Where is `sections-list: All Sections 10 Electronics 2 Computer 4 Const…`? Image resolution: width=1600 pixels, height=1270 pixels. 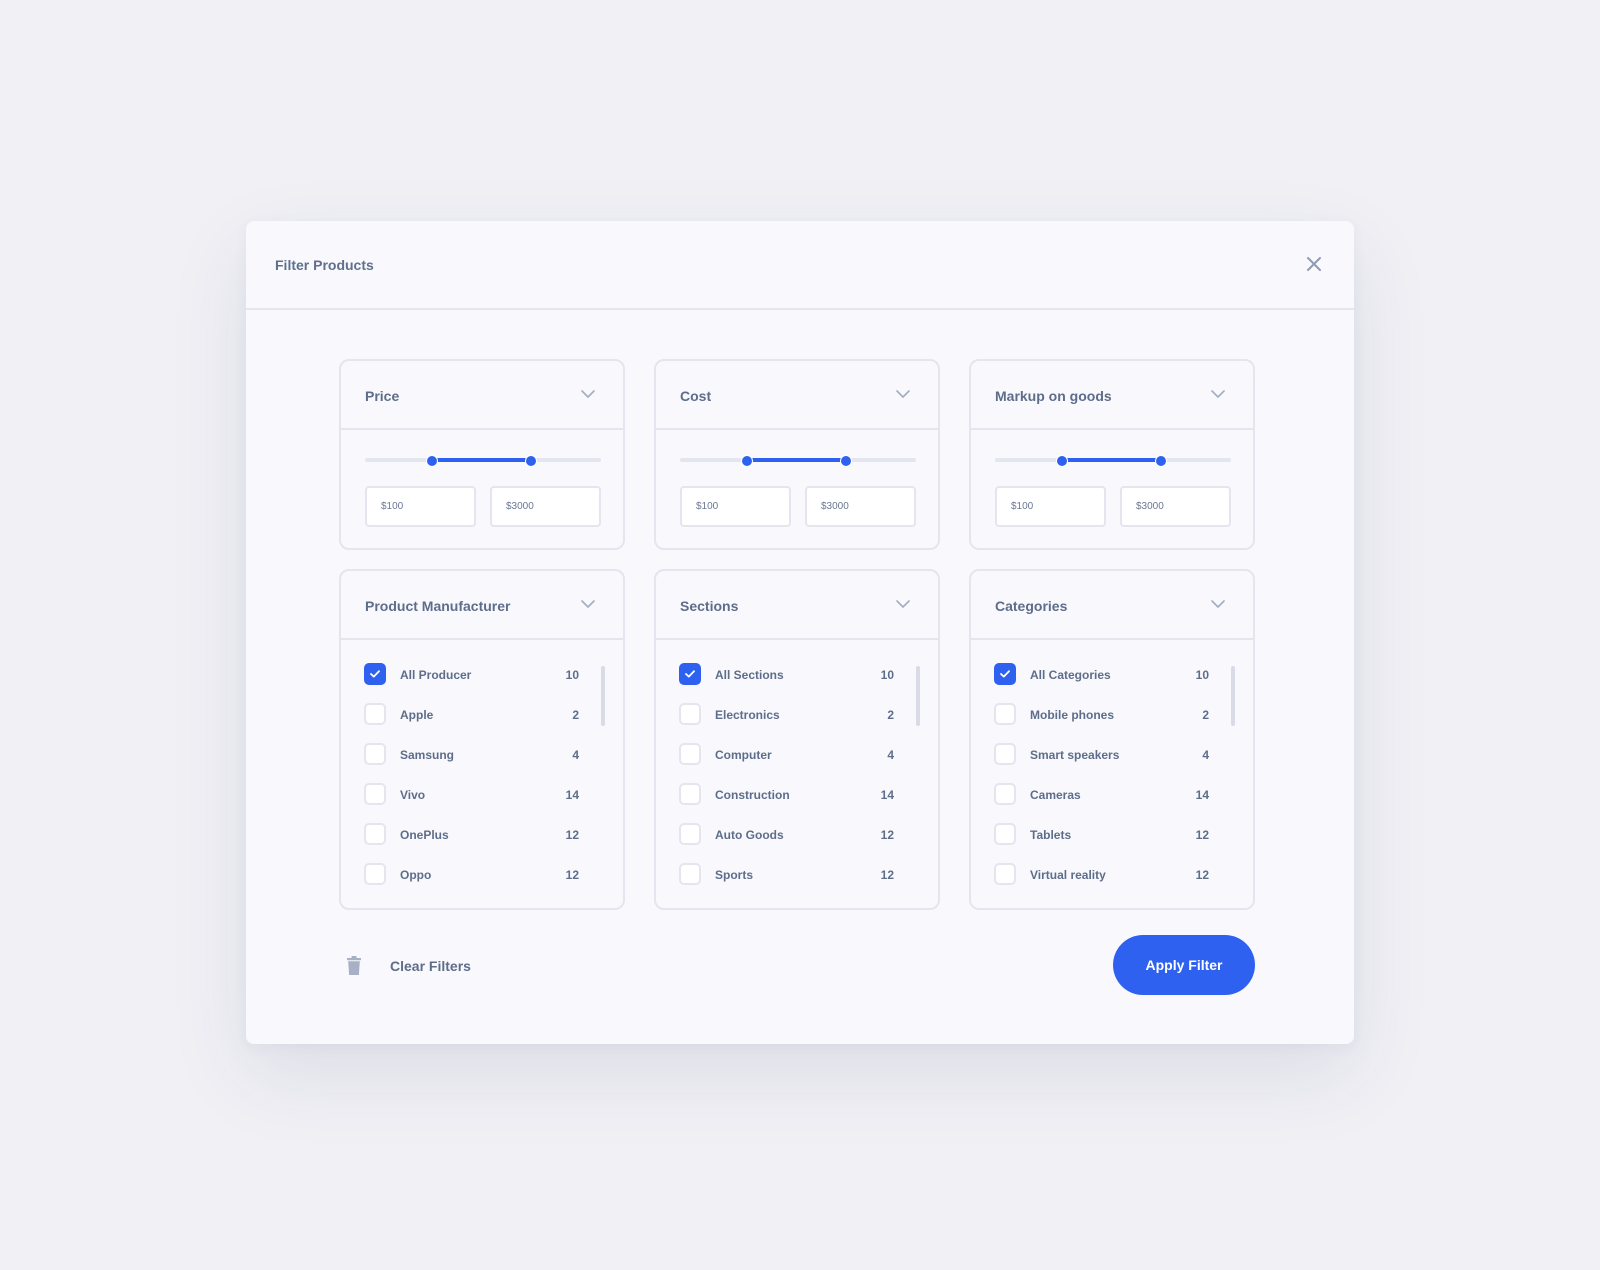 sections-list: All Sections 10 Electronics 2 Computer 4 Const… is located at coordinates (797, 782).